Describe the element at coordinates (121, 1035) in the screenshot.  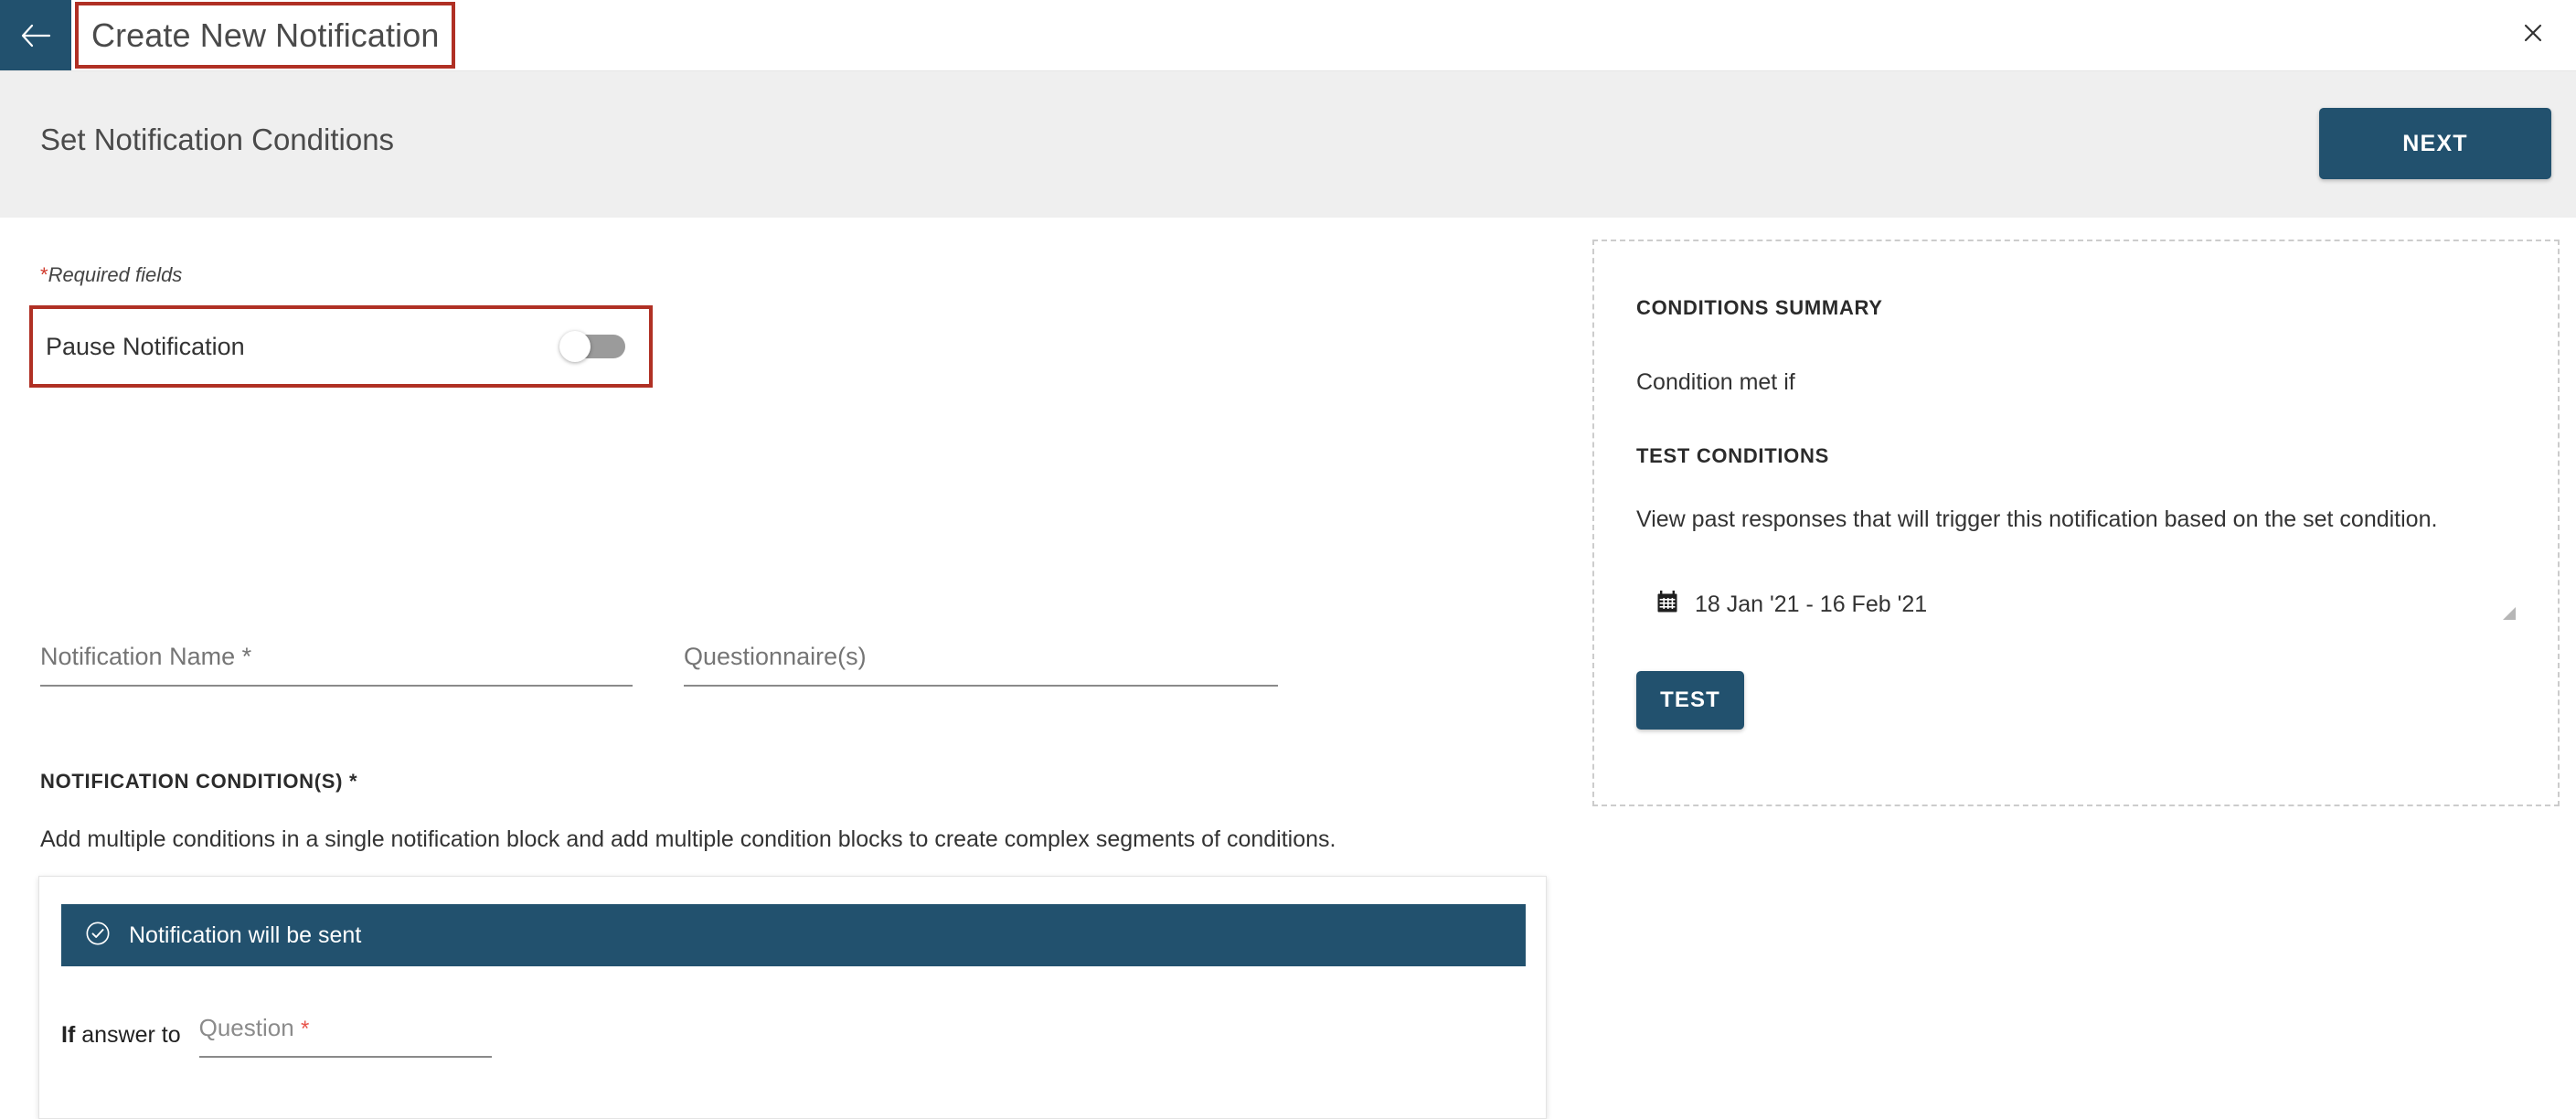
I see `if-answer-to-label: If answer to` at that location.